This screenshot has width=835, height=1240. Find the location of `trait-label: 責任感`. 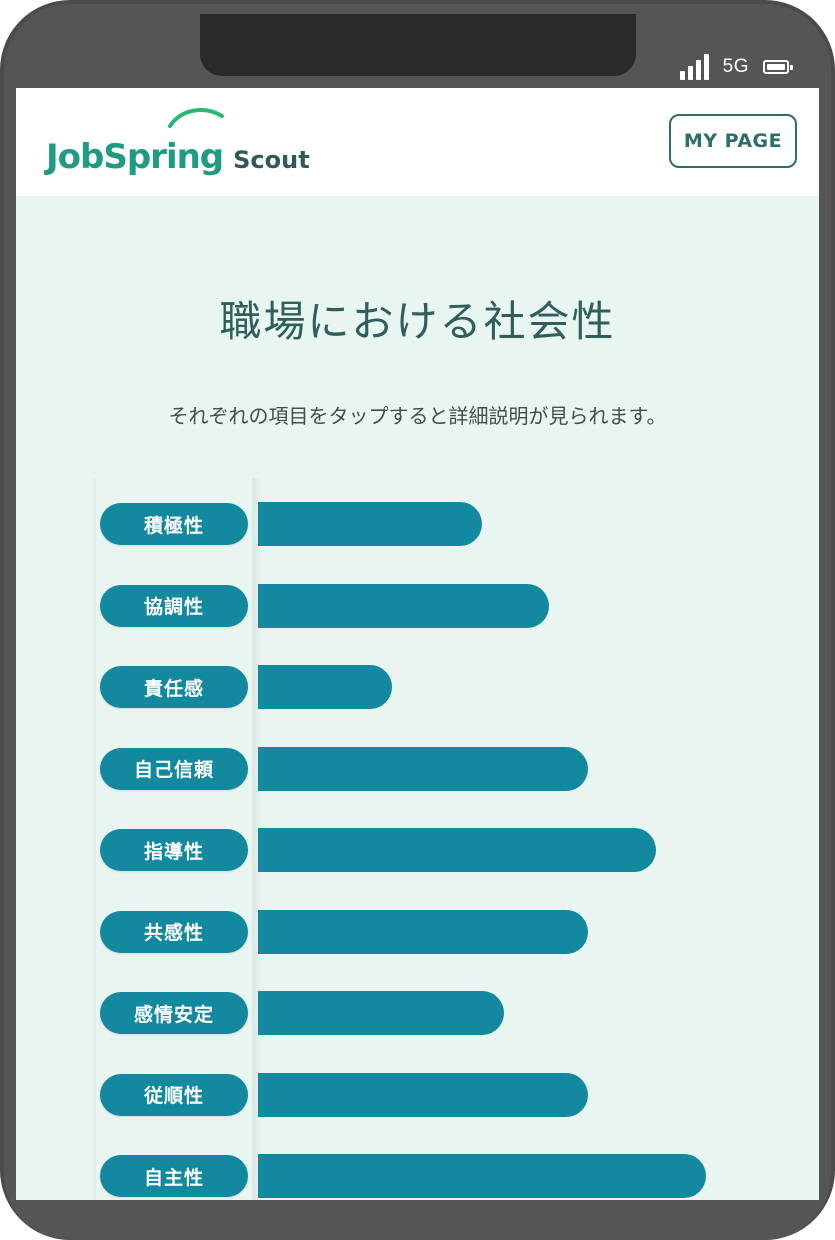

trait-label: 責任感 is located at coordinates (174, 687).